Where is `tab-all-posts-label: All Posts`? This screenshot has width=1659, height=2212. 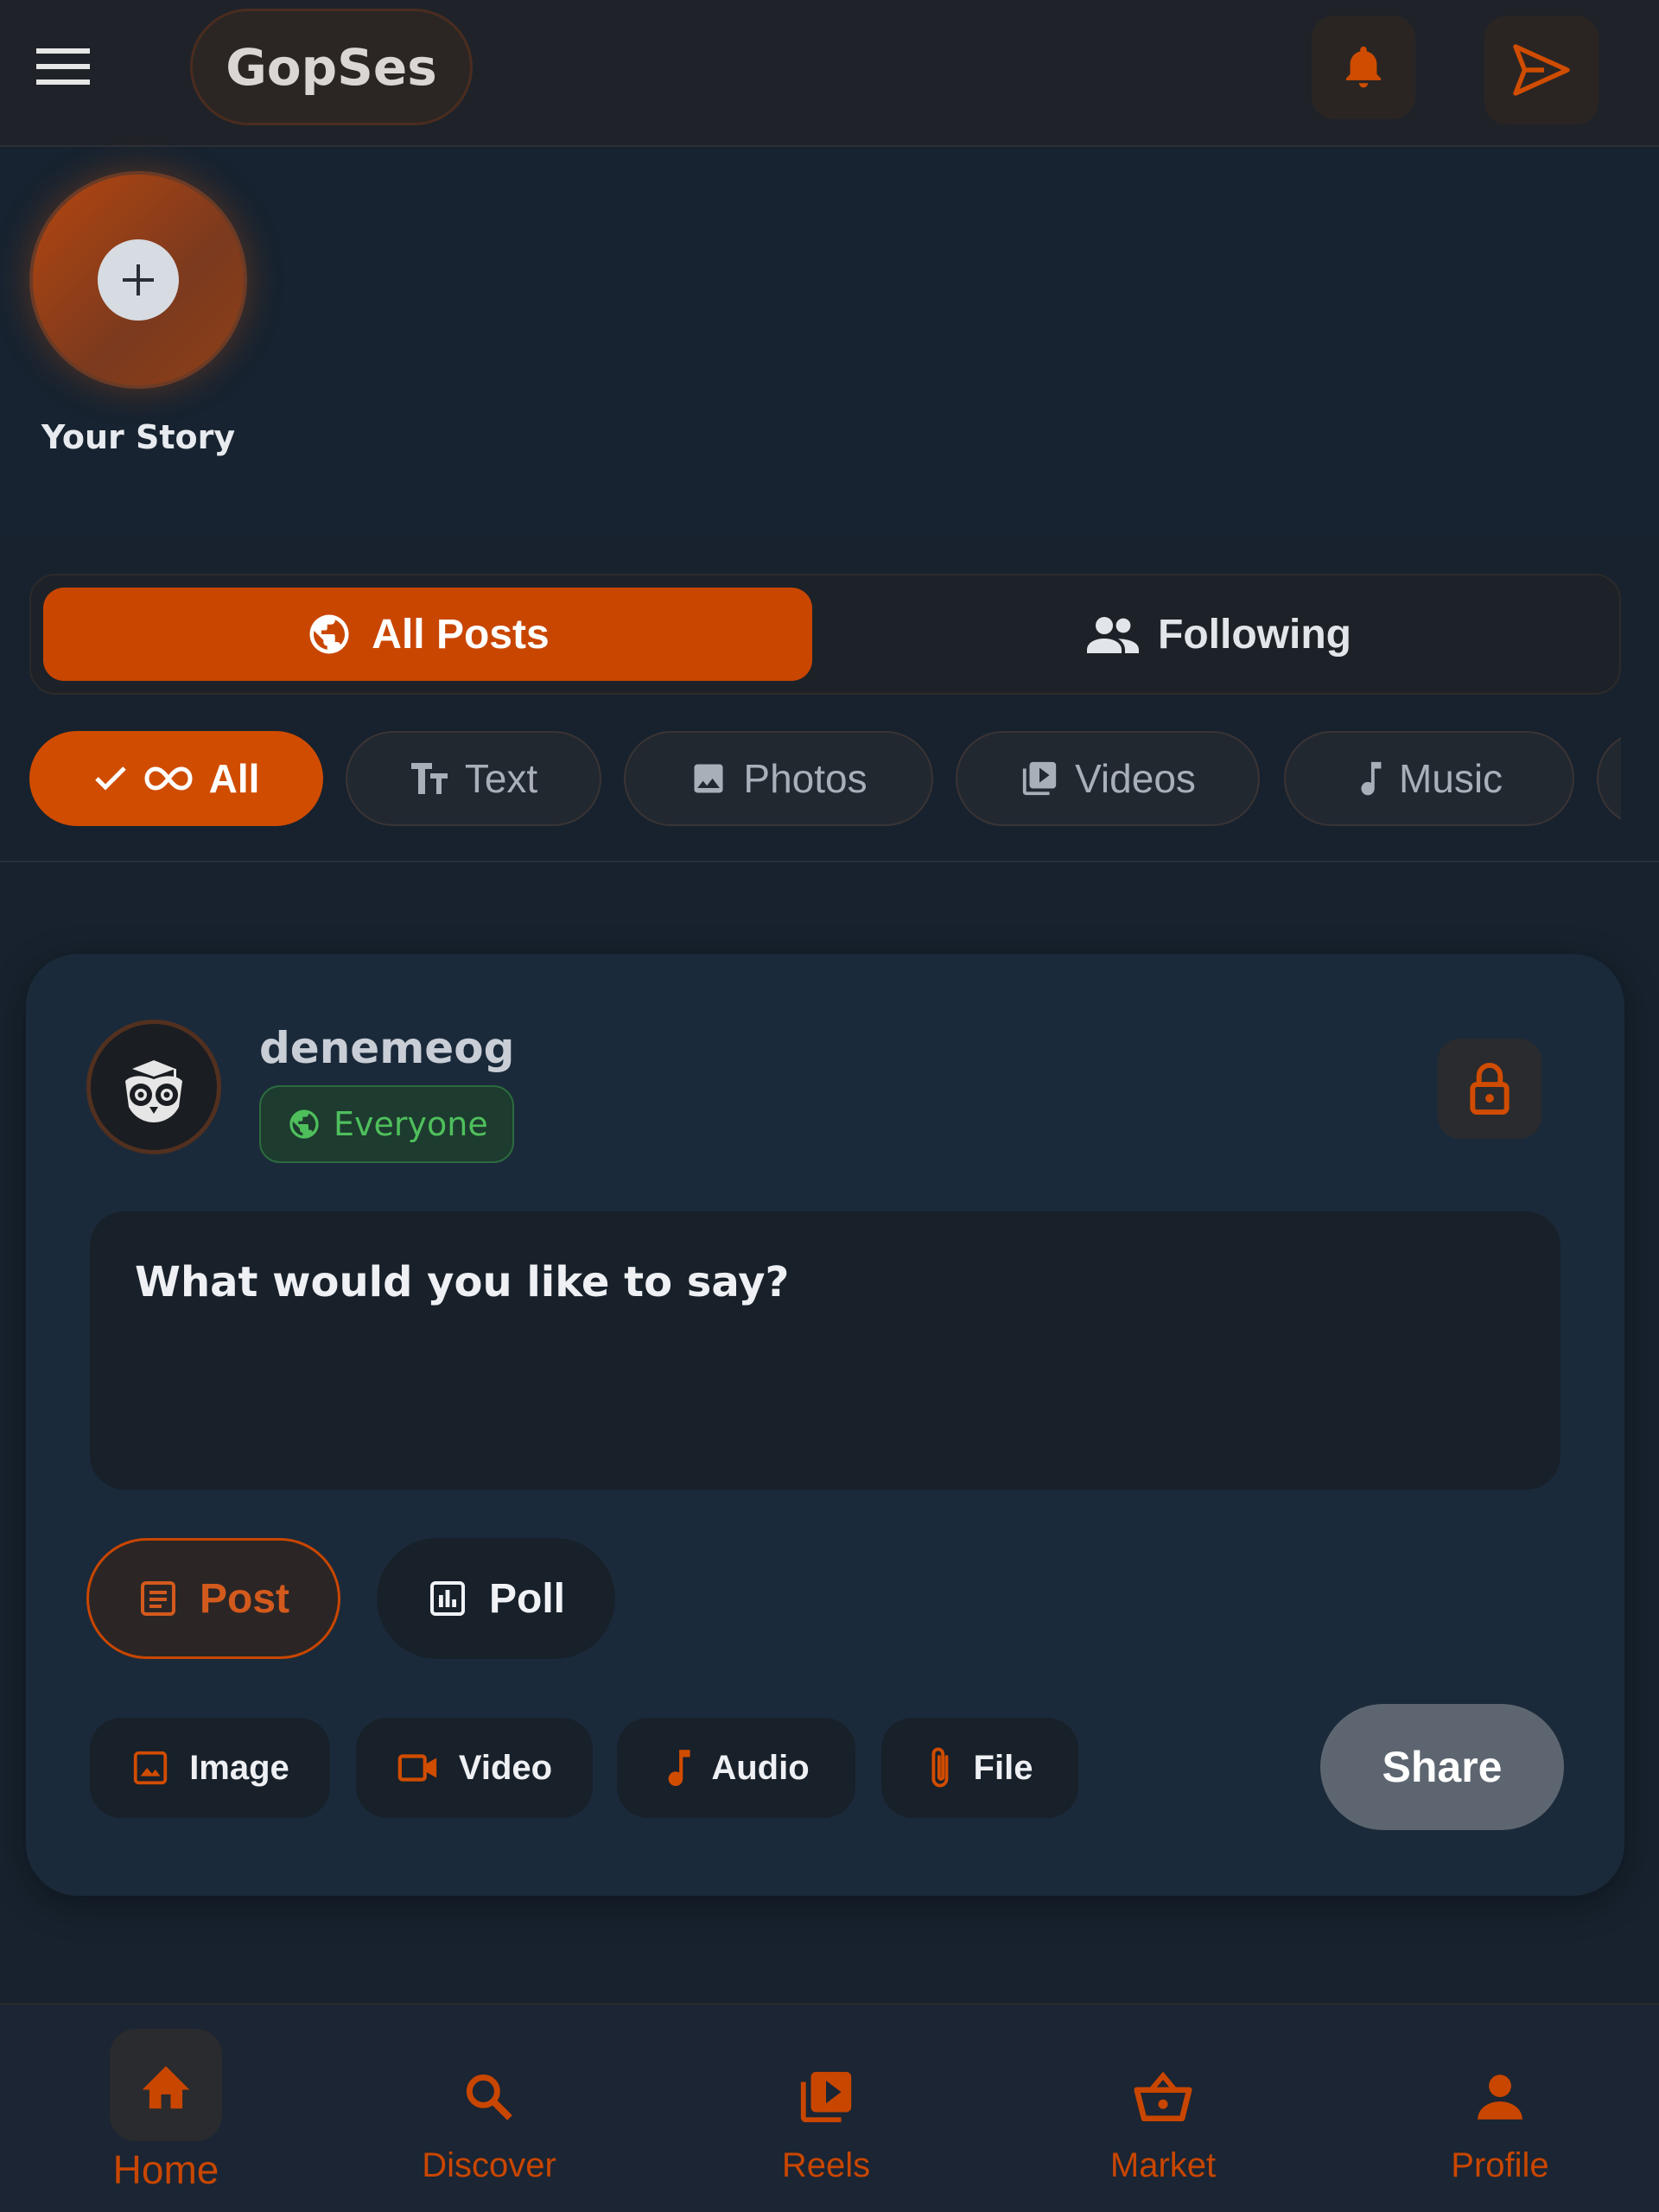
tab-all-posts-label: All Posts is located at coordinates (461, 634).